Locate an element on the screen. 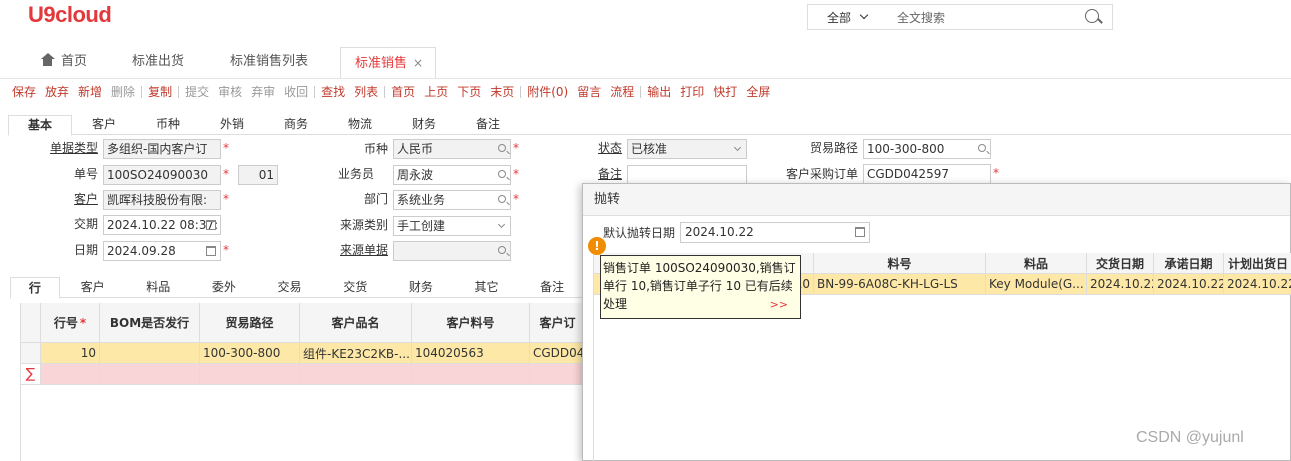  remark-field is located at coordinates (687, 175).